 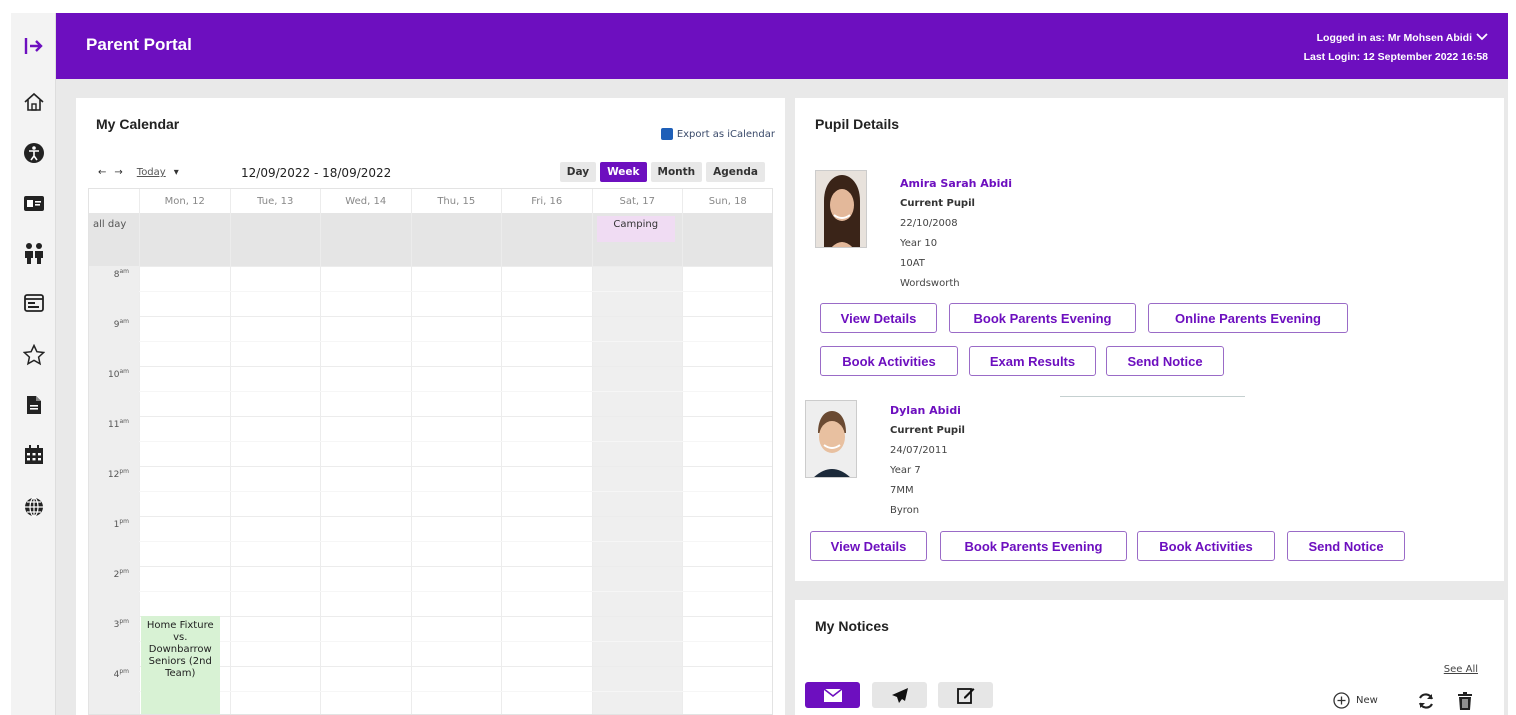 I want to click on hour-number: 11, so click(x=114, y=425).